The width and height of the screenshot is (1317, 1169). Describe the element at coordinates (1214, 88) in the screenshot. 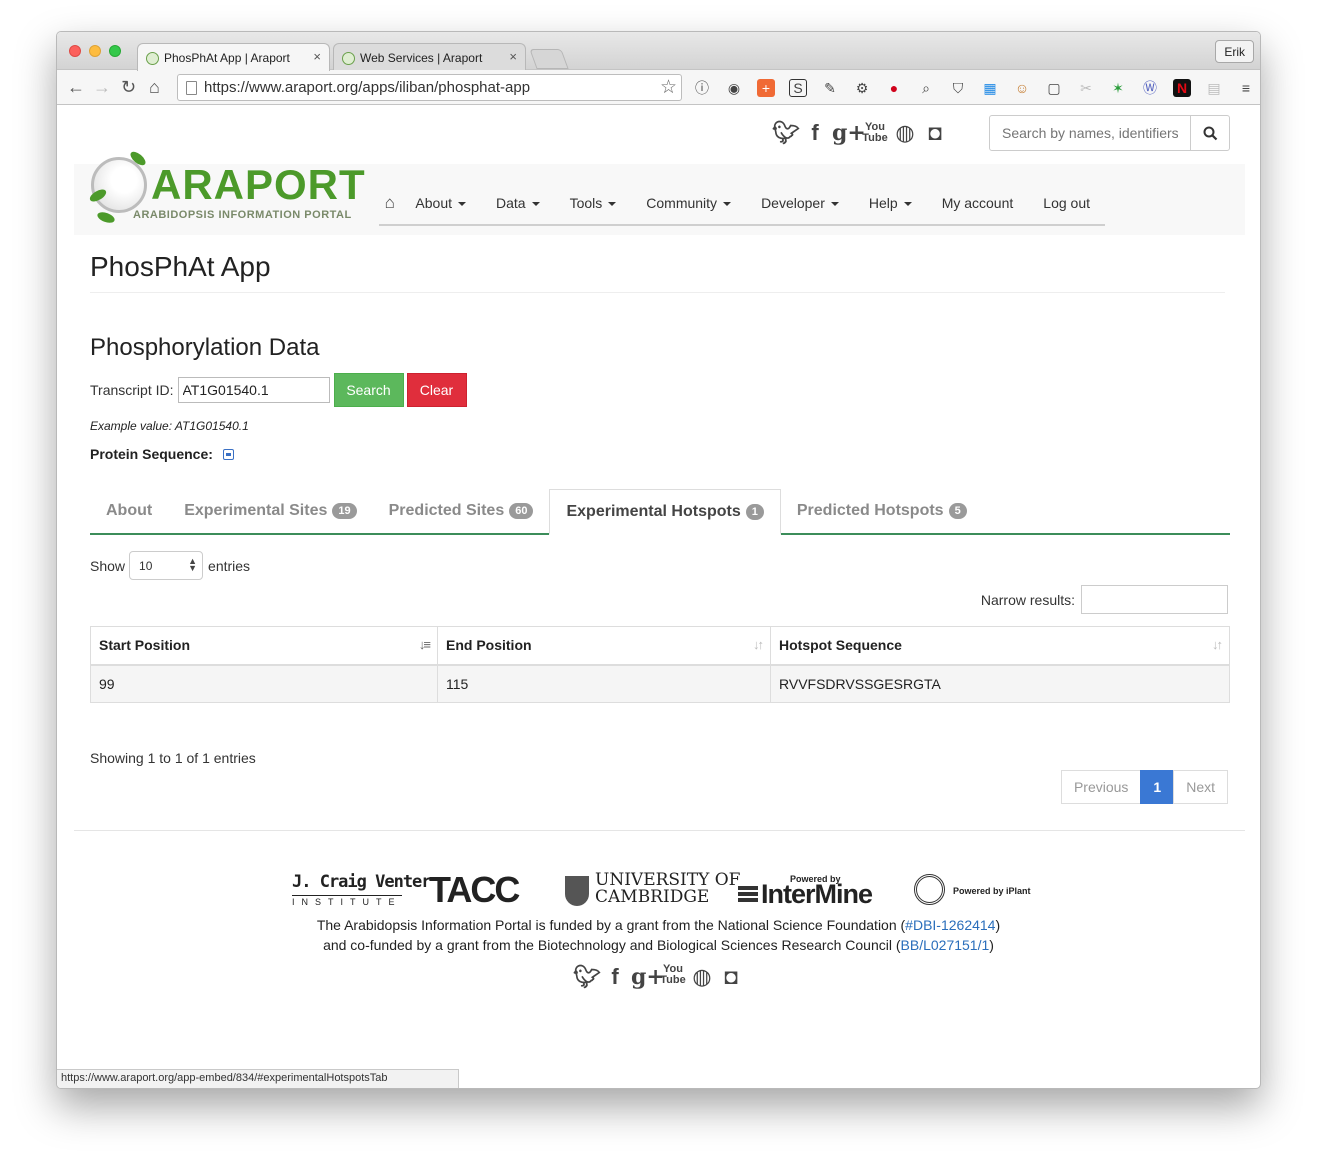

I see `grey-extension-icon: ▤` at that location.